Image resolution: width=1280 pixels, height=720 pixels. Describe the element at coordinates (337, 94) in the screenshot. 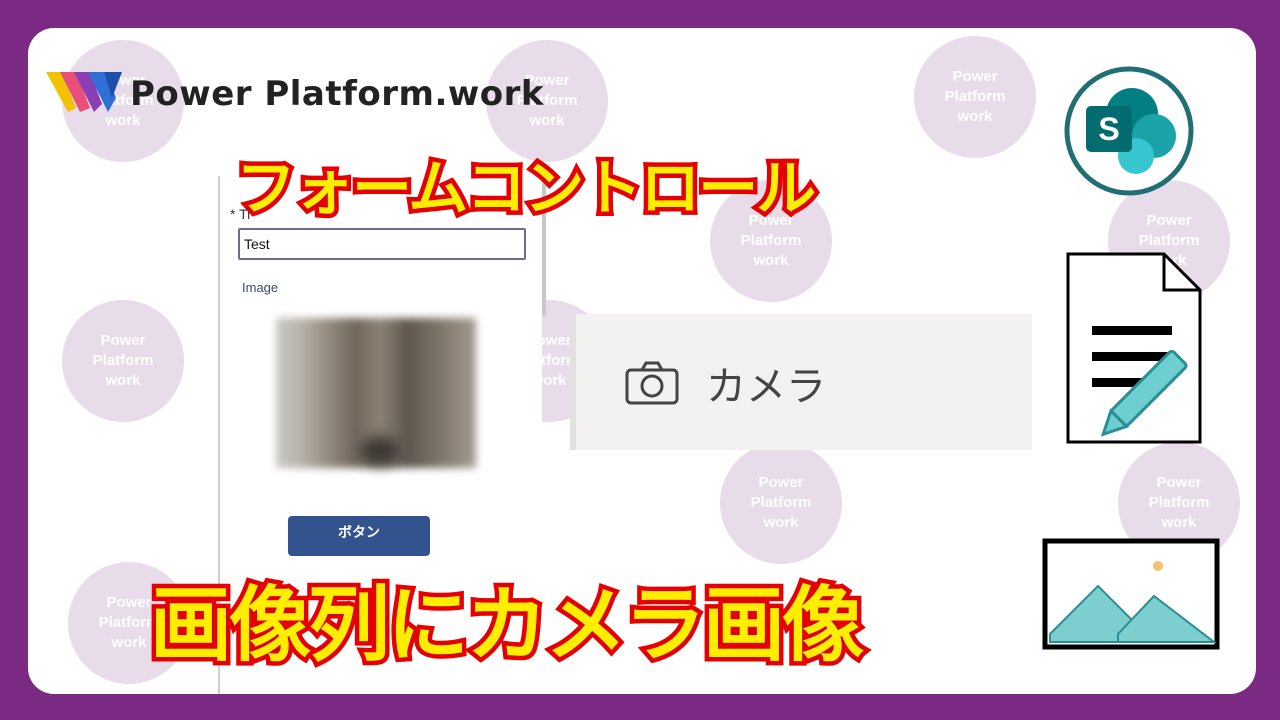

I see `brand-name: Power Platform.work` at that location.